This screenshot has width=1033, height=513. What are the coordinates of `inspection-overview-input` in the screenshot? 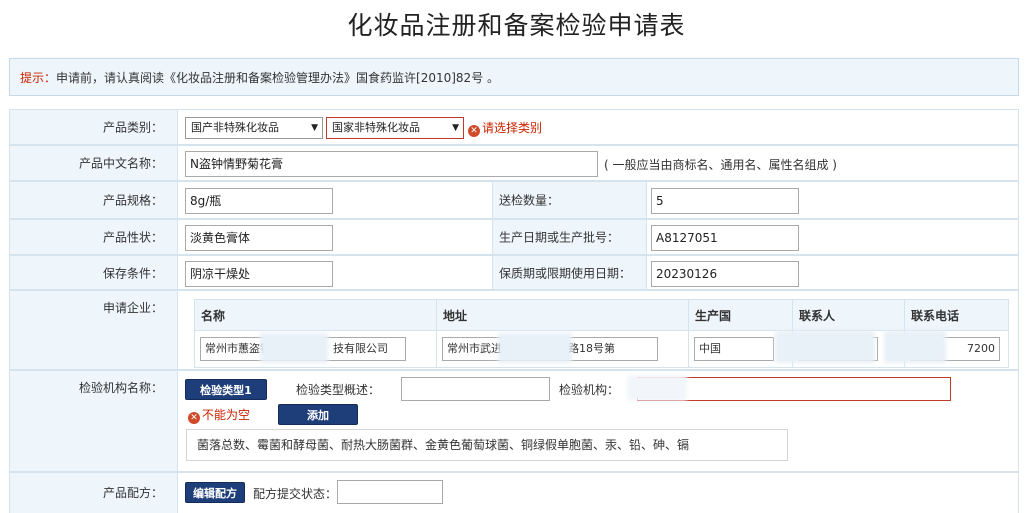 It's located at (475, 389).